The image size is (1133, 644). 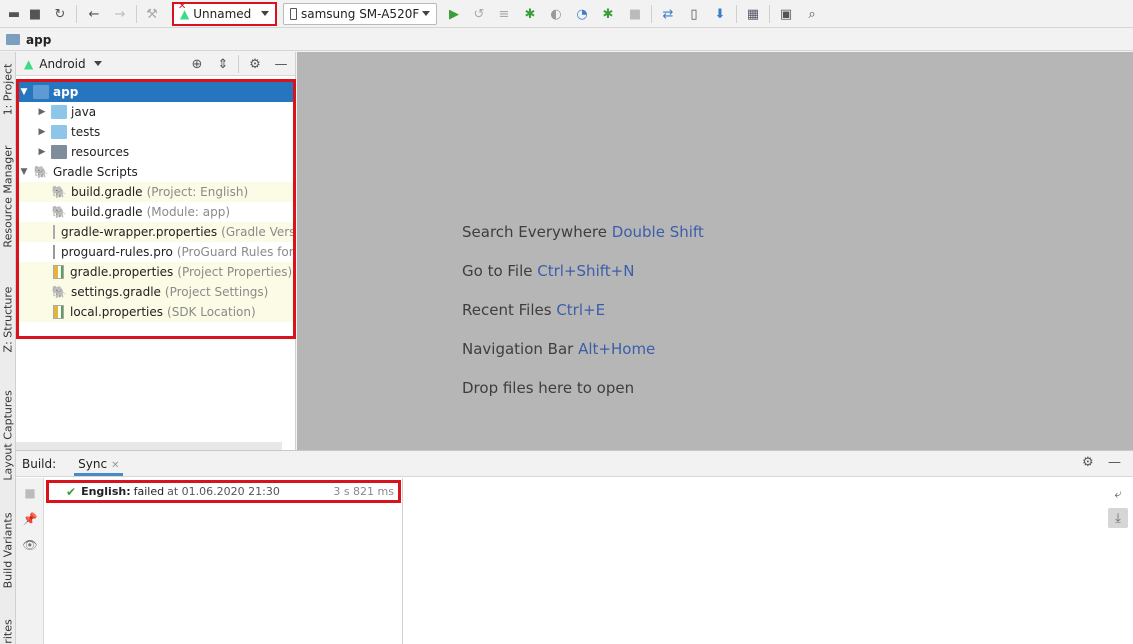 What do you see at coordinates (1118, 494) in the screenshot?
I see `soft-wrap-icon: ⤶` at bounding box center [1118, 494].